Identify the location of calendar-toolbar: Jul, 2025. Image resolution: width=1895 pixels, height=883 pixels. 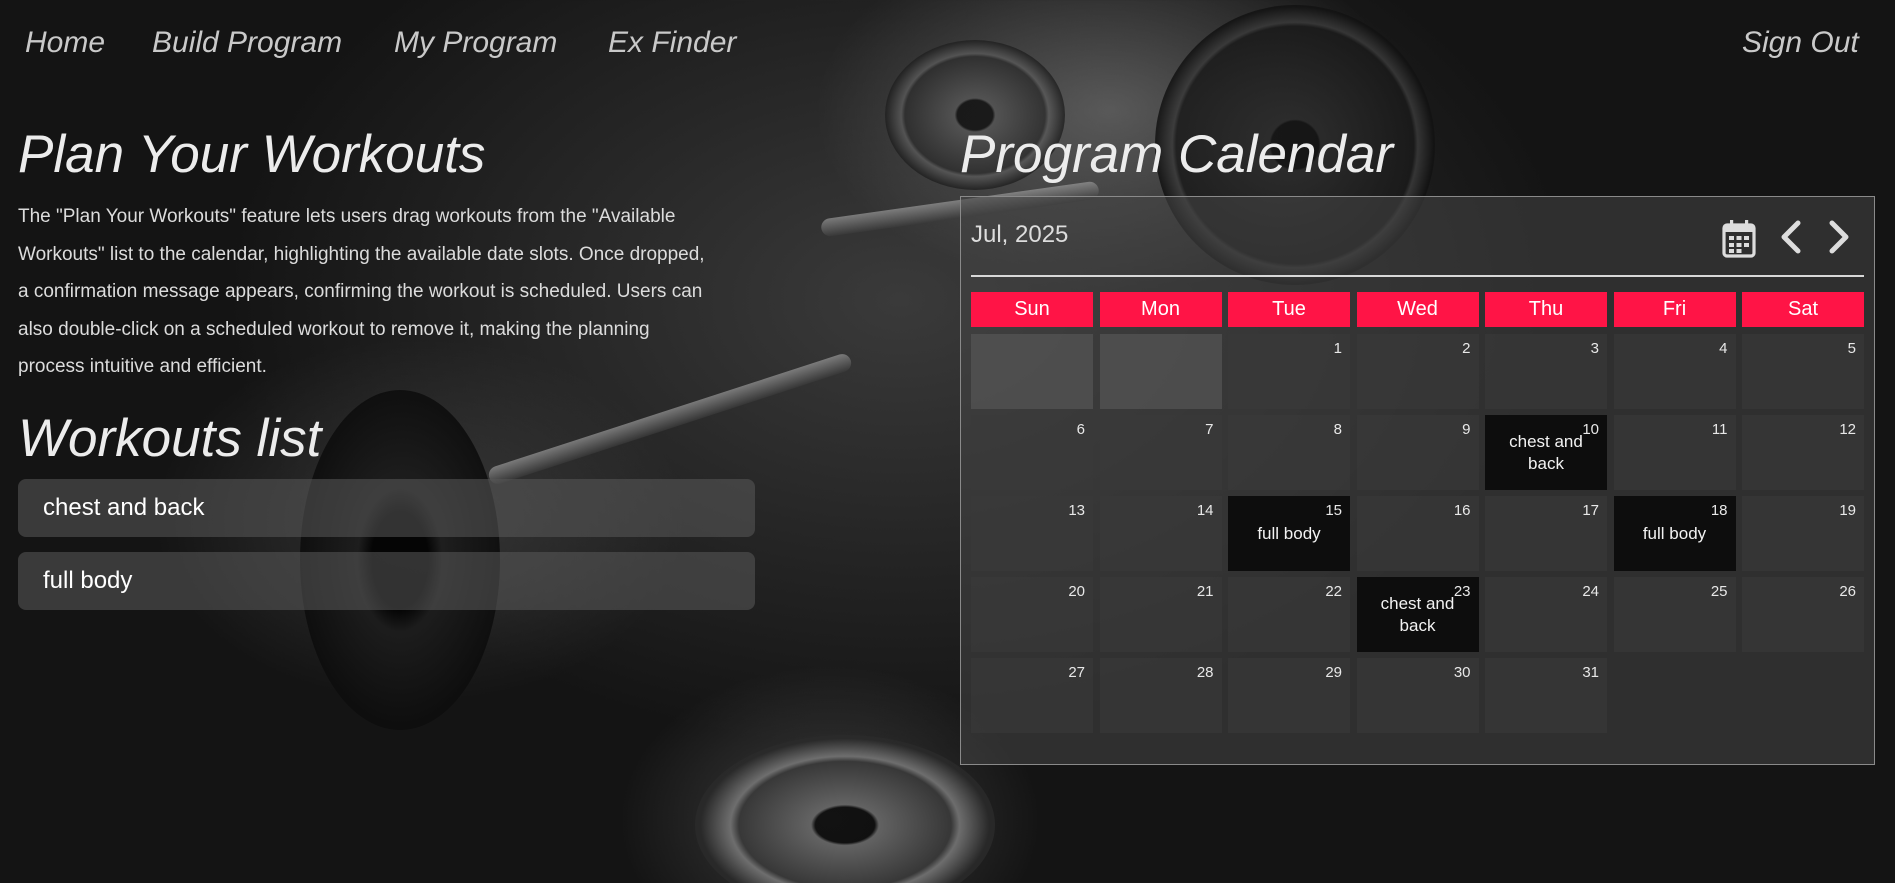
(1417, 246).